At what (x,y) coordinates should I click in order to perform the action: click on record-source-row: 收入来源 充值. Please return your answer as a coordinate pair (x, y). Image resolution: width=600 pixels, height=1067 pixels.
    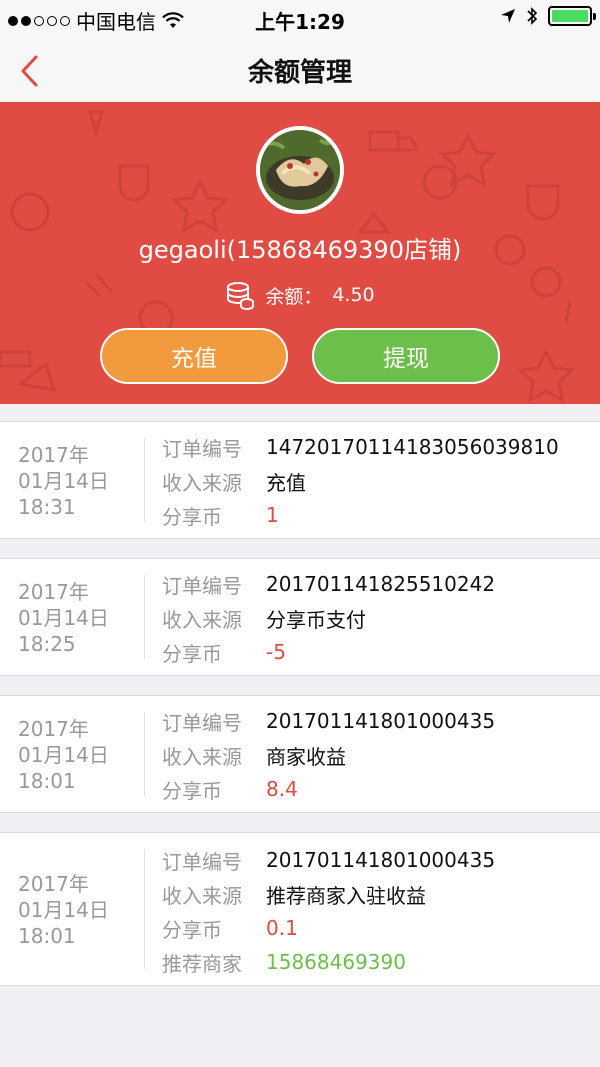
    Looking at the image, I should click on (234, 481).